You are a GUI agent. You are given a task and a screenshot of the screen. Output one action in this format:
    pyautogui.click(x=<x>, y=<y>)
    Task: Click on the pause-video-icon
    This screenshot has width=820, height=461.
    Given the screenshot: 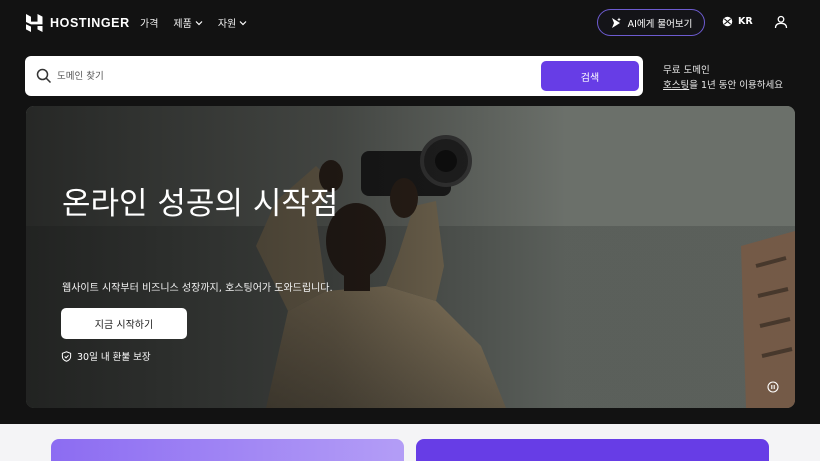 What is the action you would take?
    pyautogui.click(x=773, y=387)
    